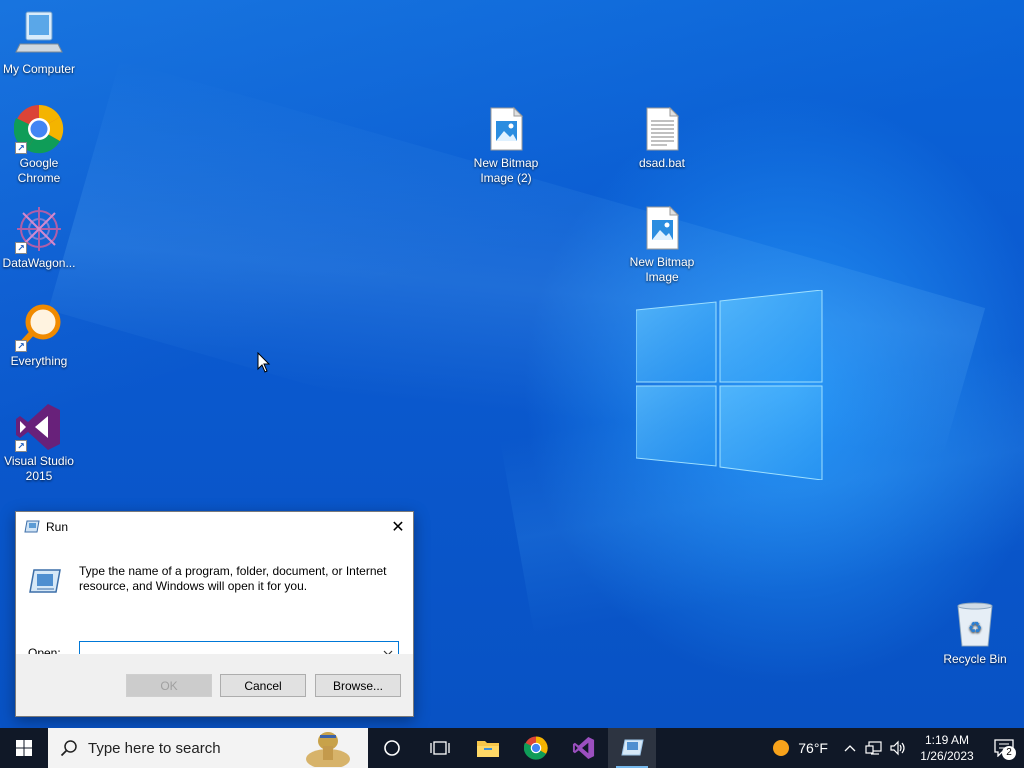 This screenshot has height=768, width=1024. What do you see at coordinates (32, 526) in the screenshot?
I see `run-title-icon` at bounding box center [32, 526].